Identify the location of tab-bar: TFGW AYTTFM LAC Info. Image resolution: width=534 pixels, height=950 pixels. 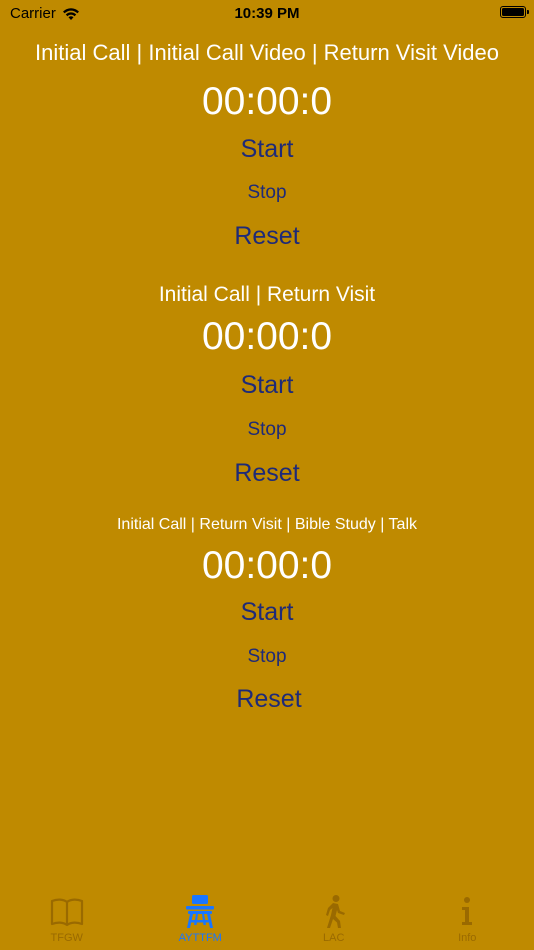
(267, 918).